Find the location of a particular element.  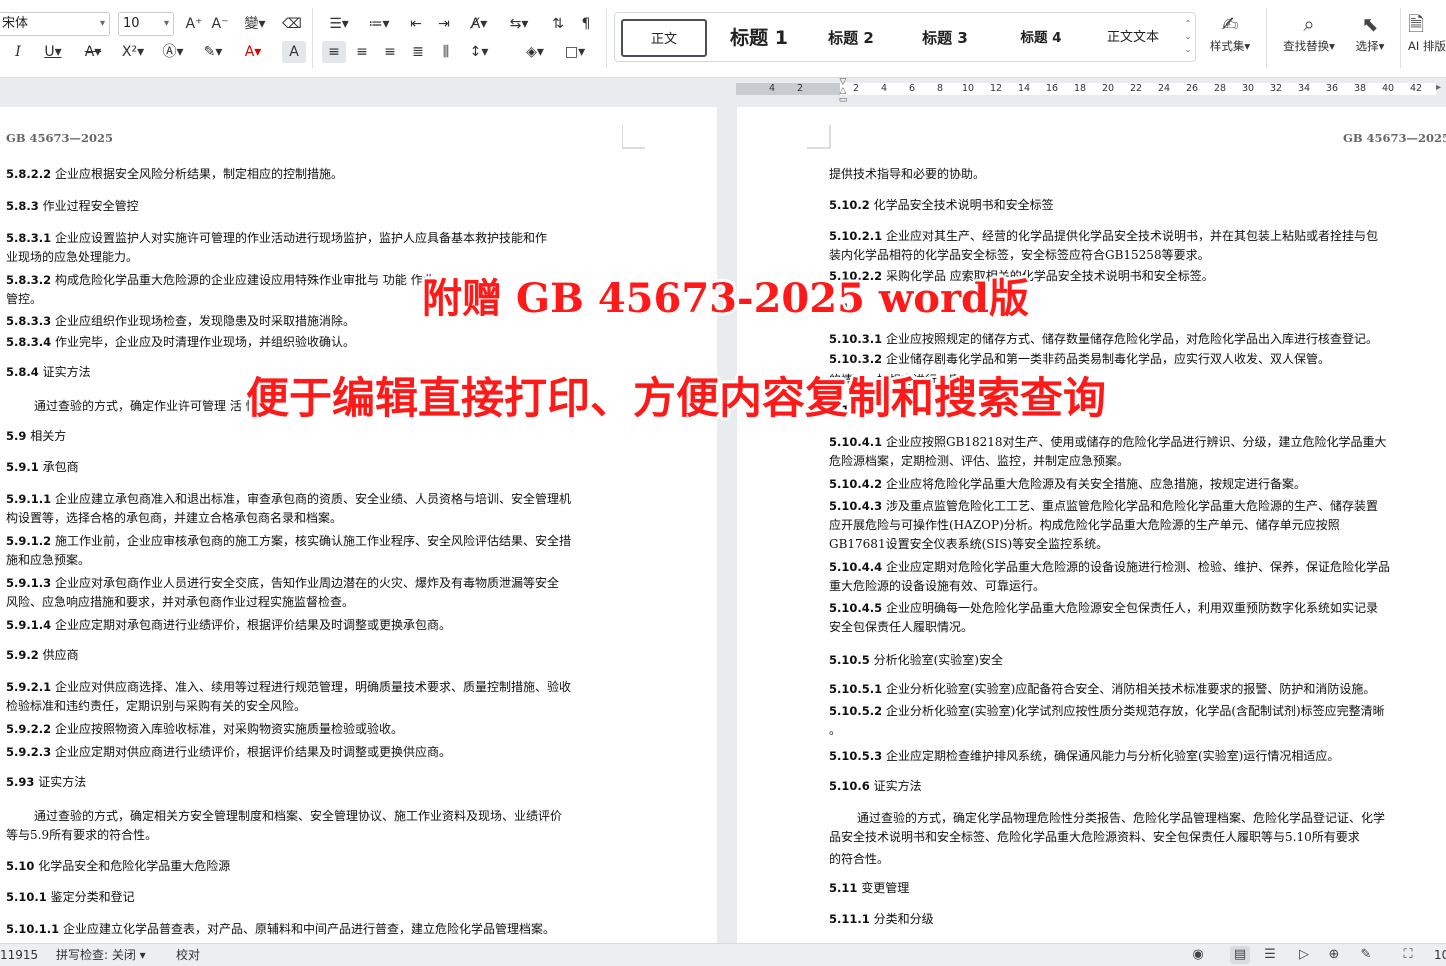

indent-marker-icon: ▽ △ ▭ is located at coordinates (843, 91).